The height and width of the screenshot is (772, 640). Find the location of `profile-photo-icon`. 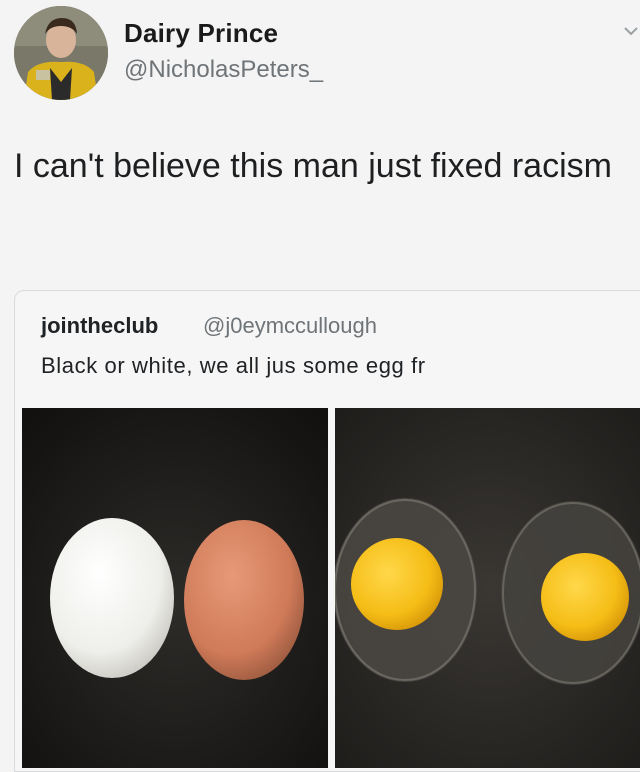

profile-photo-icon is located at coordinates (61, 53).